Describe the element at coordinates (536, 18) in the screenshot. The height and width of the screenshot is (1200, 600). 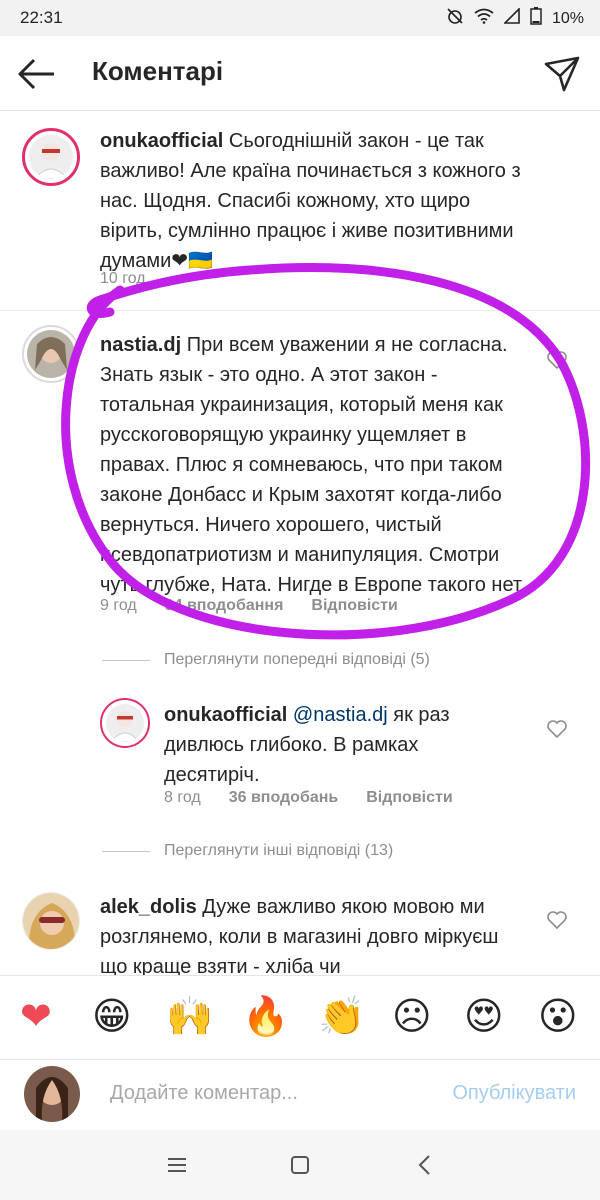
I see `battery-icon` at that location.